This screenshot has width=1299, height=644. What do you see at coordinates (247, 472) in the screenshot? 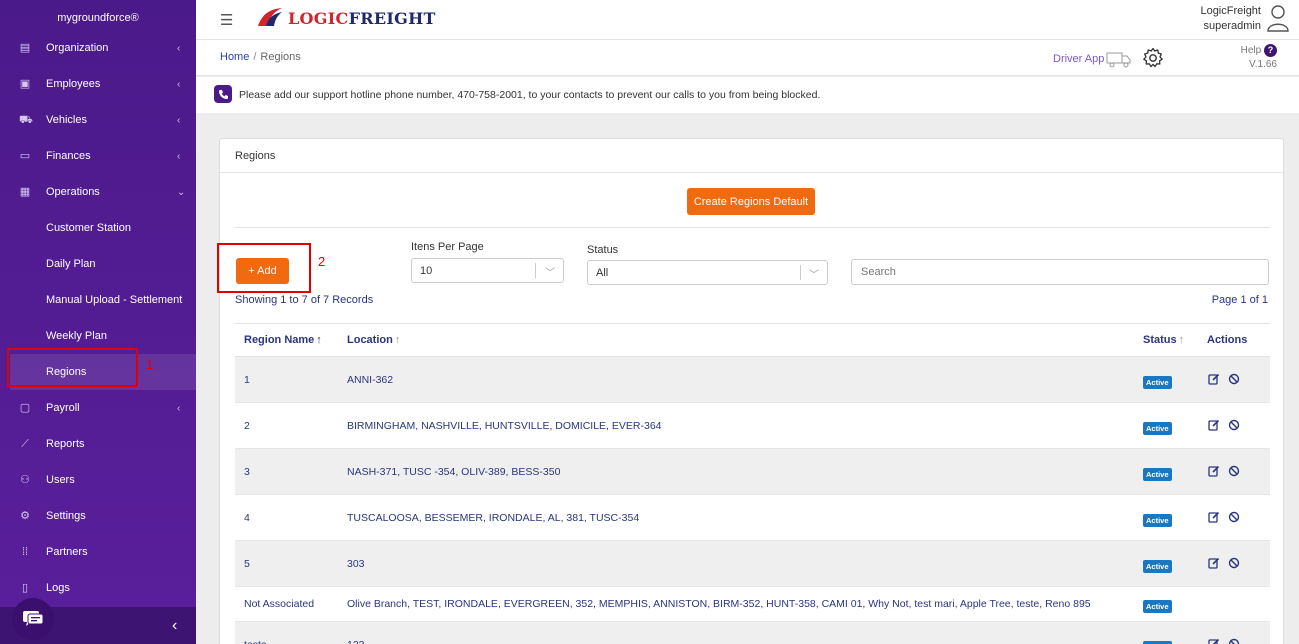
I see `cell-region-name: 3` at bounding box center [247, 472].